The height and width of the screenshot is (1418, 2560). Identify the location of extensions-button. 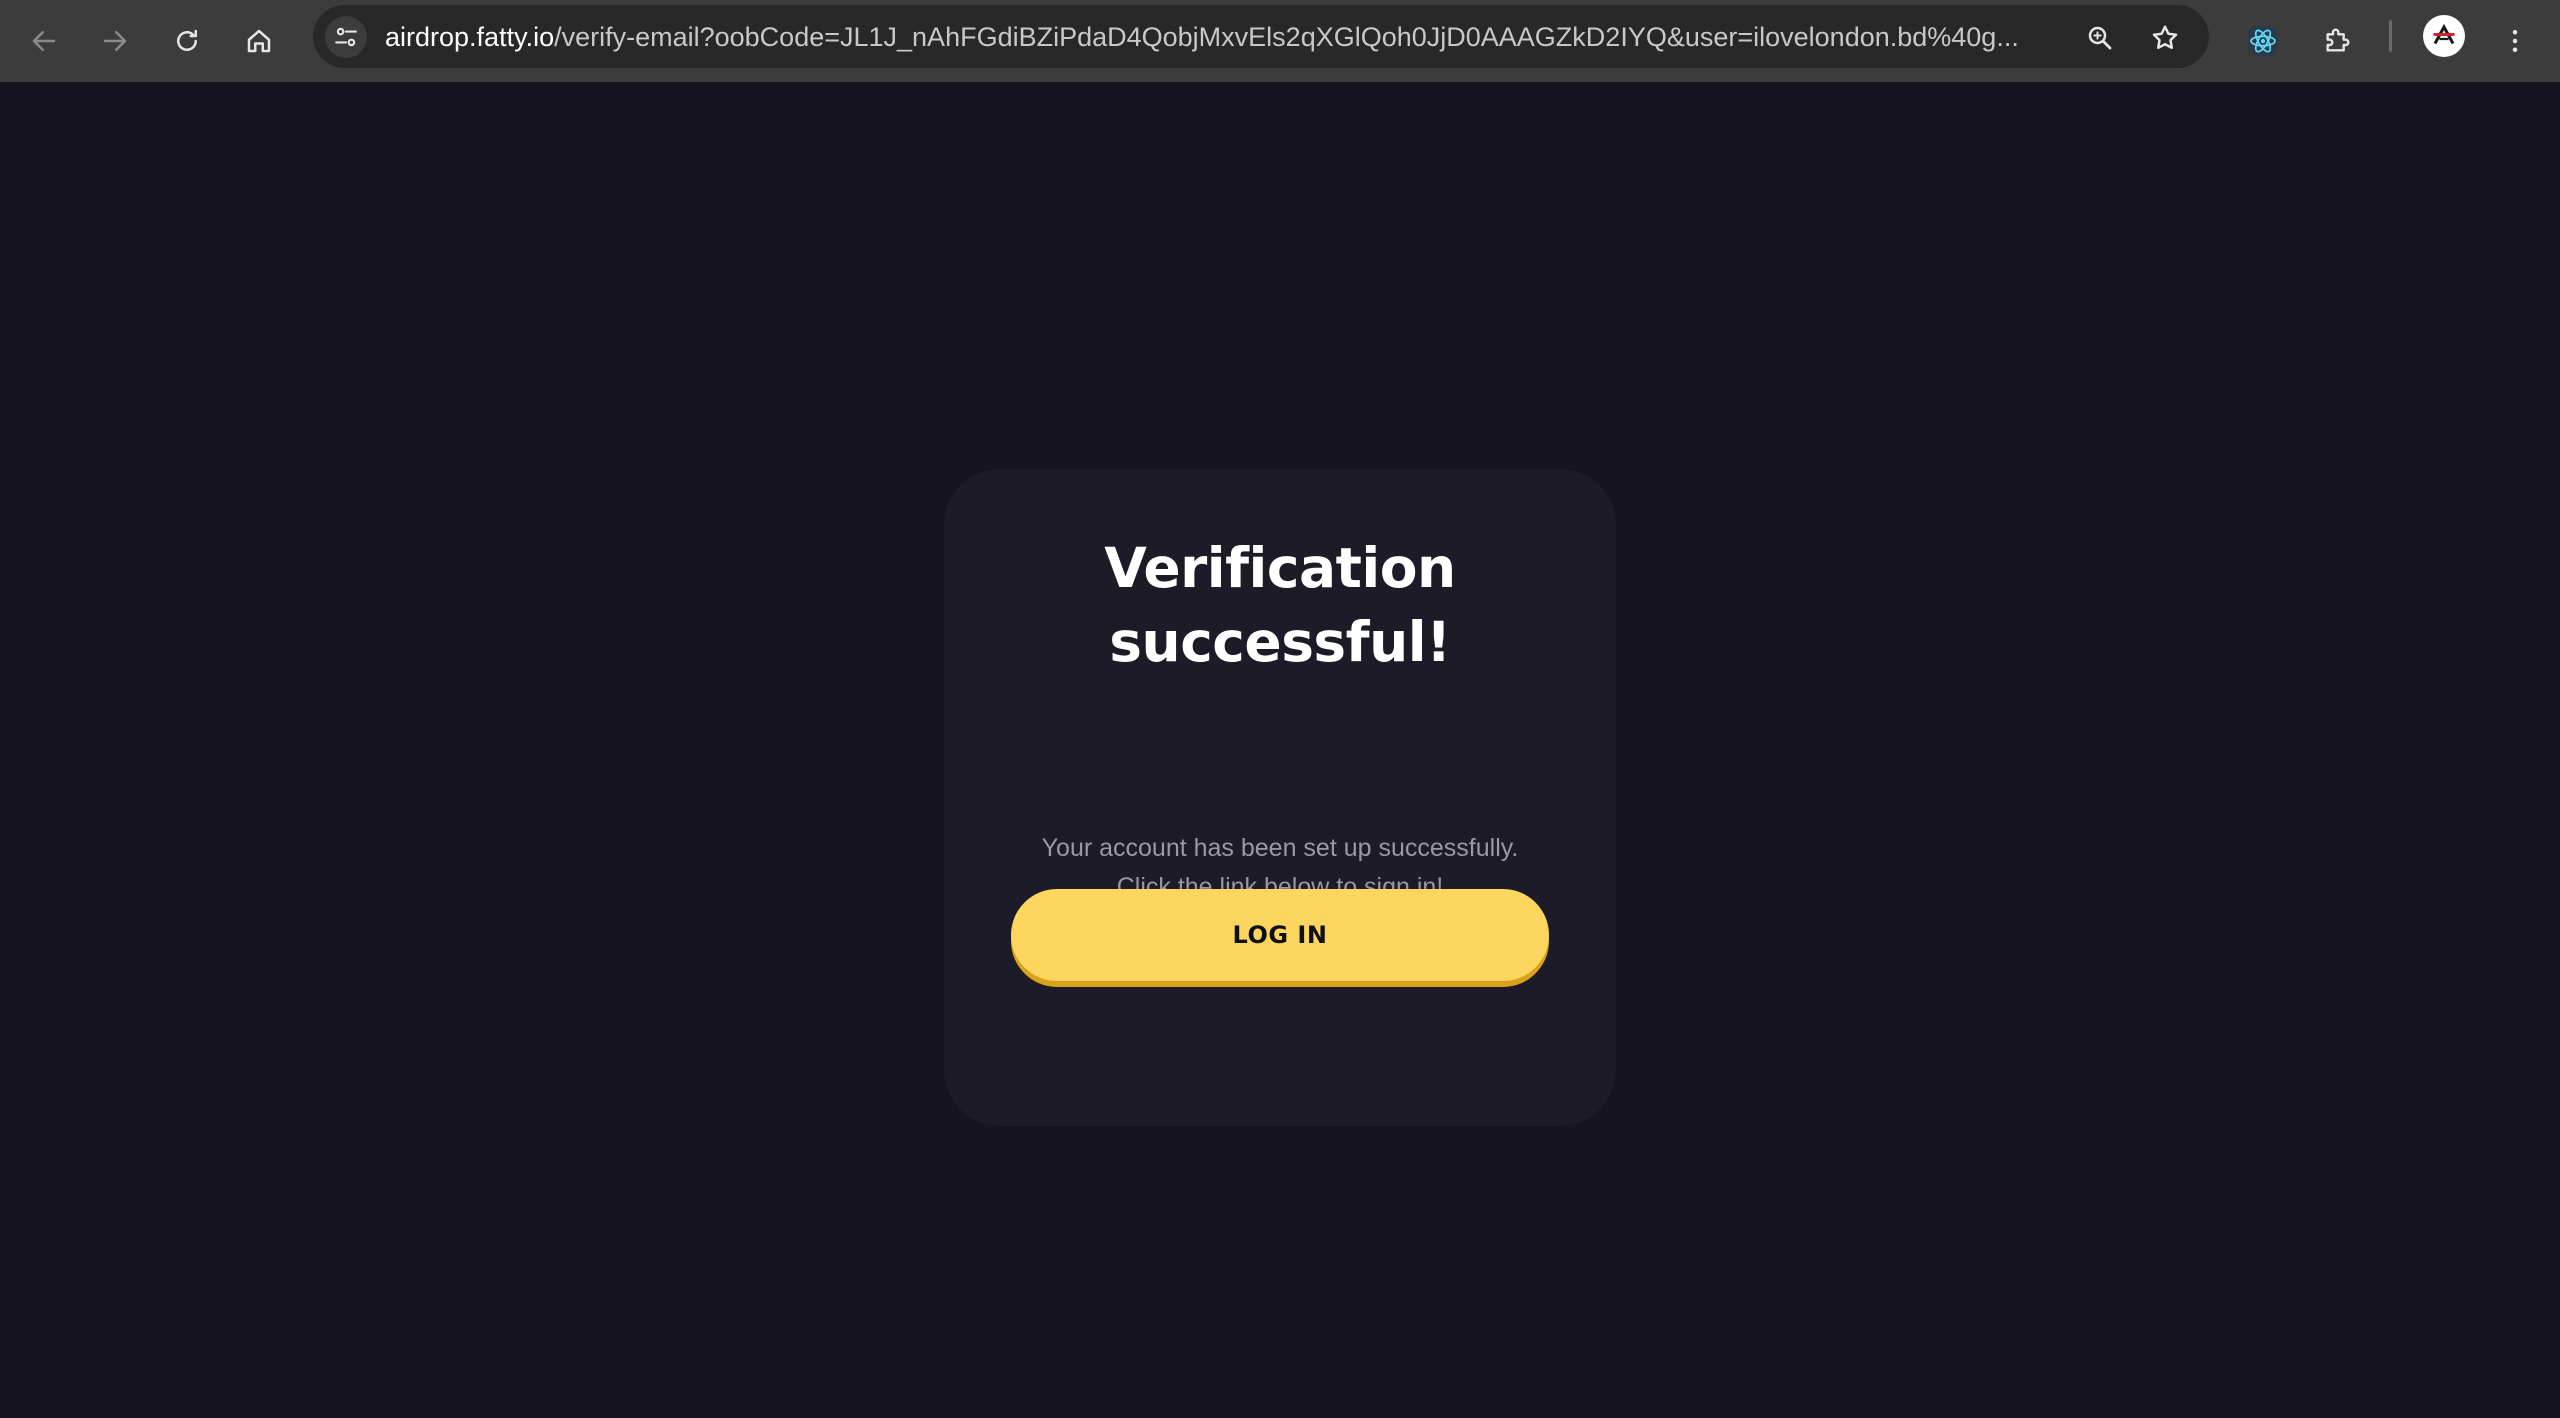
(2337, 41).